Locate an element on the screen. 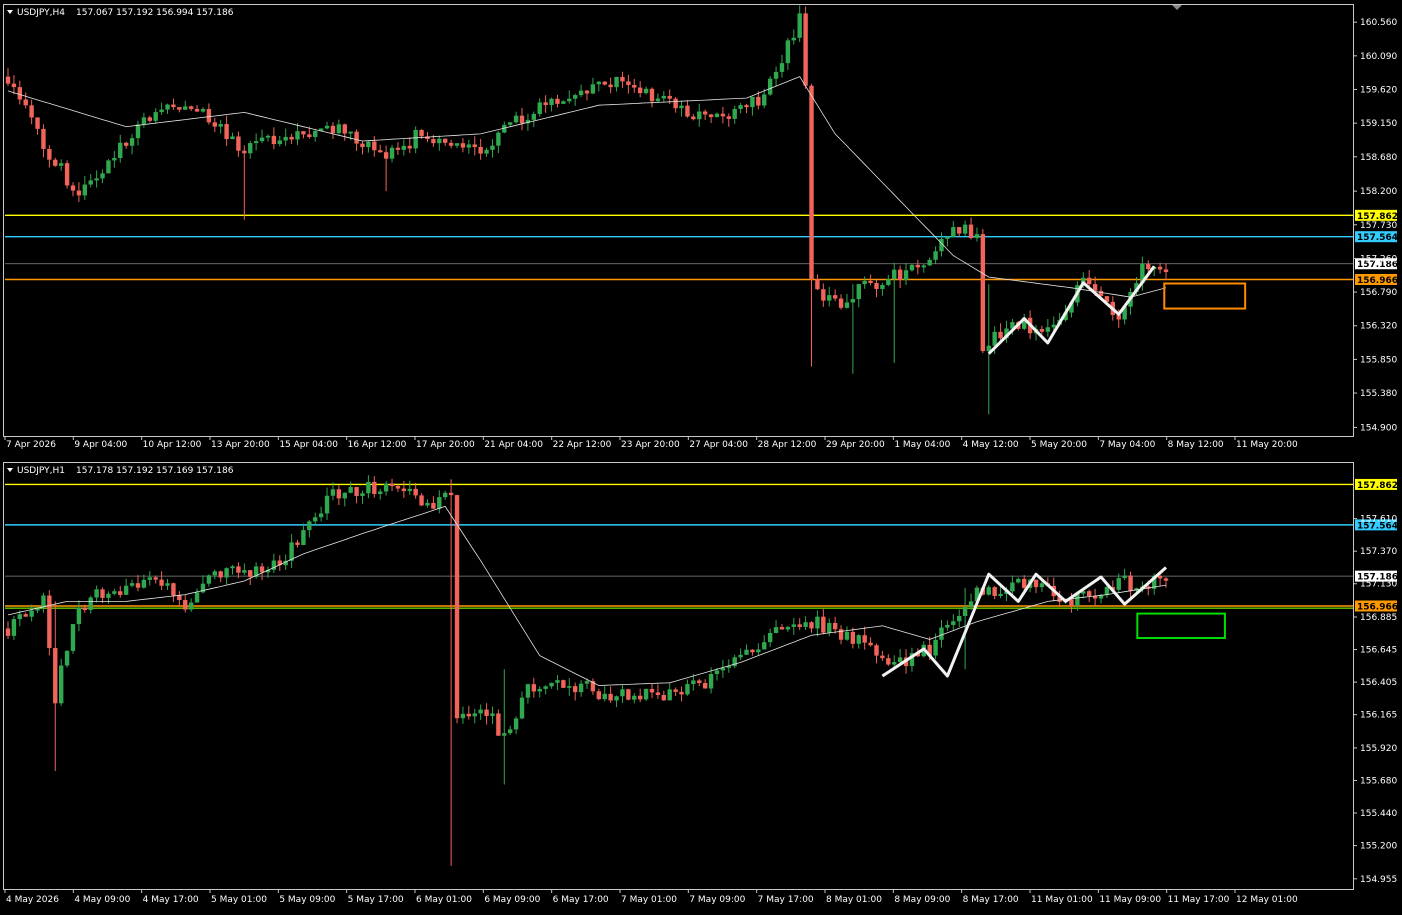 Image resolution: width=1402 pixels, height=915 pixels. price-tick-label: 154.955 is located at coordinates (1378, 880).